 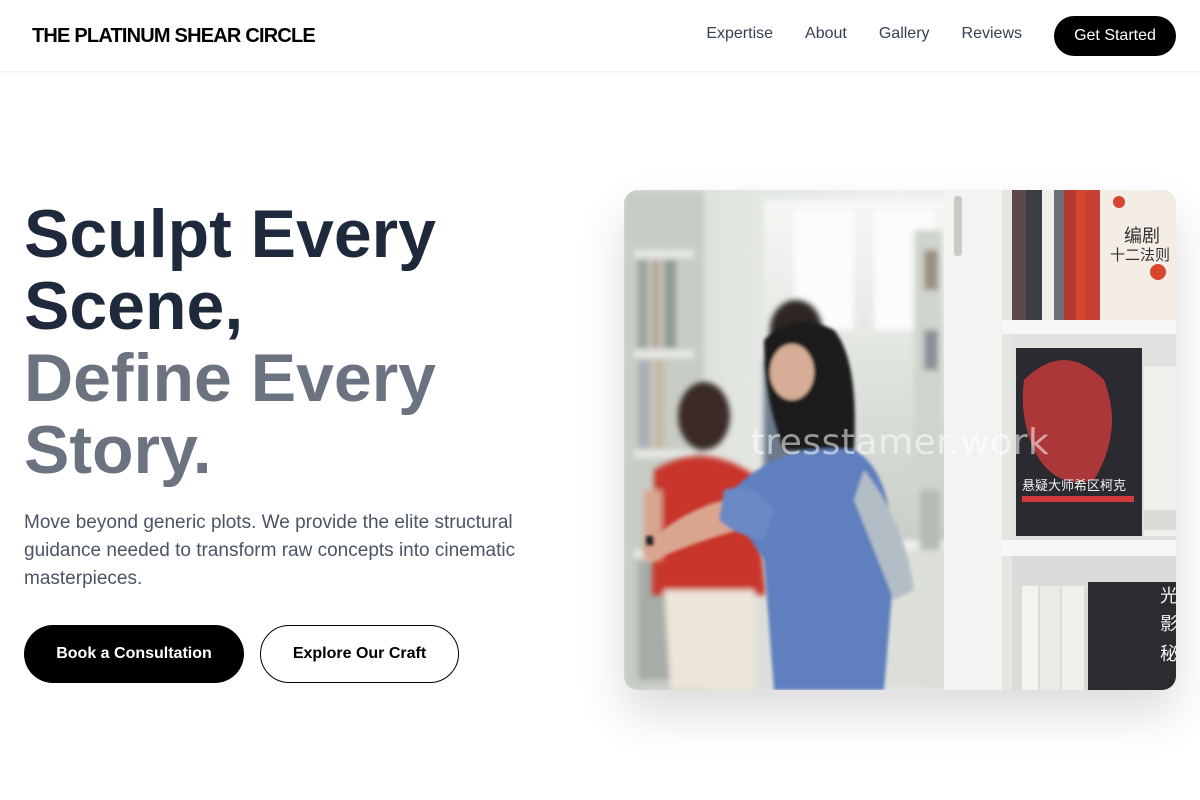 I want to click on nav-link-reviews: Reviews, so click(x=992, y=34).